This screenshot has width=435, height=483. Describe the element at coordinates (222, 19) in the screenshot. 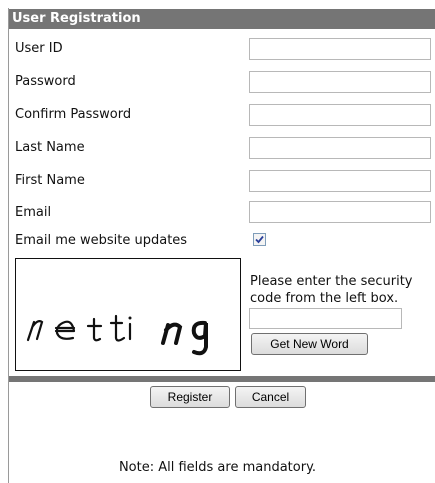

I see `form-title: User Registration` at that location.